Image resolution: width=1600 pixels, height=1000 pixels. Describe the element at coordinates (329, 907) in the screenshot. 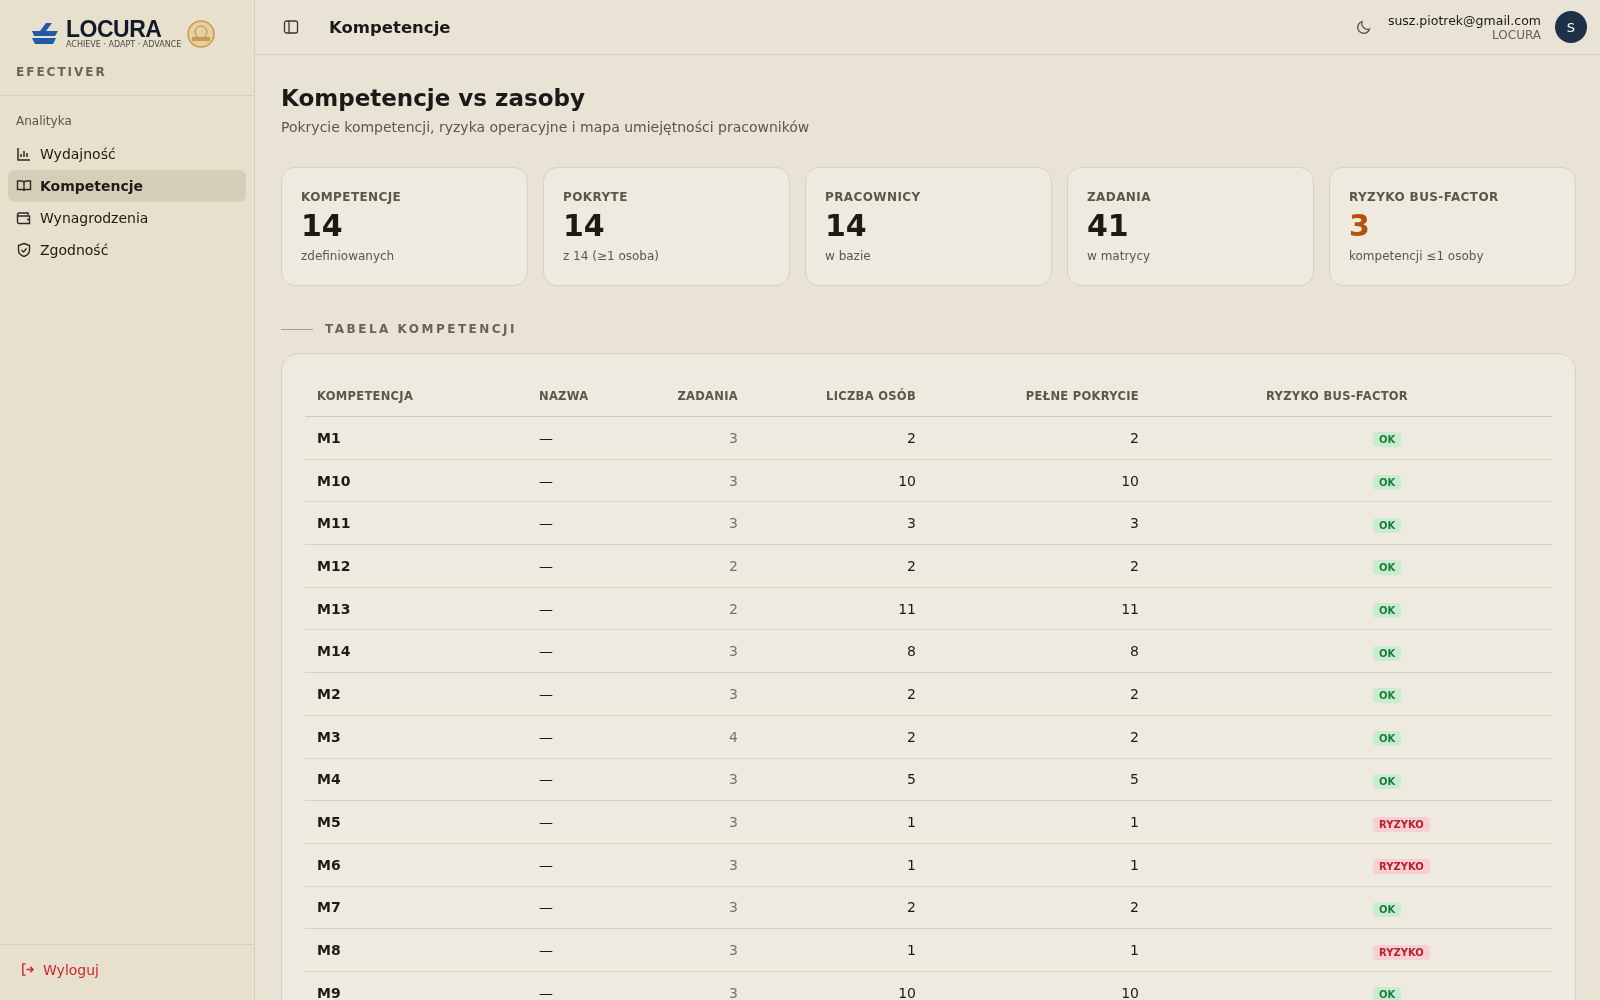

I see `table-cell-text: M7` at that location.